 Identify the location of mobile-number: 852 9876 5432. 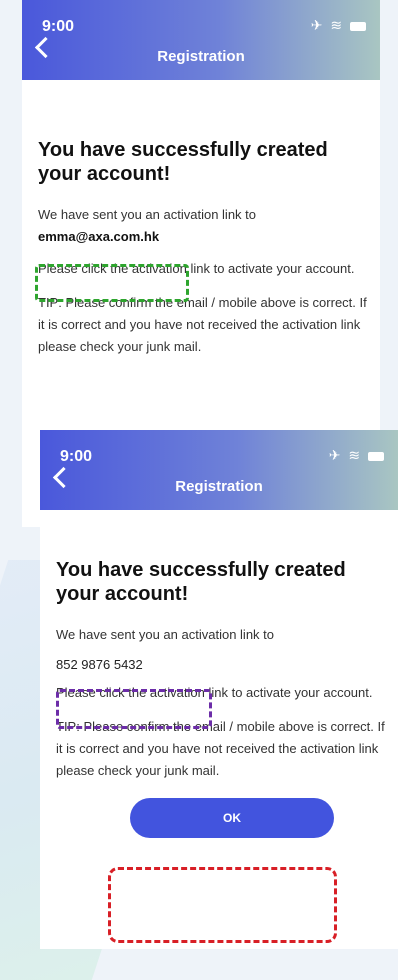
(99, 664).